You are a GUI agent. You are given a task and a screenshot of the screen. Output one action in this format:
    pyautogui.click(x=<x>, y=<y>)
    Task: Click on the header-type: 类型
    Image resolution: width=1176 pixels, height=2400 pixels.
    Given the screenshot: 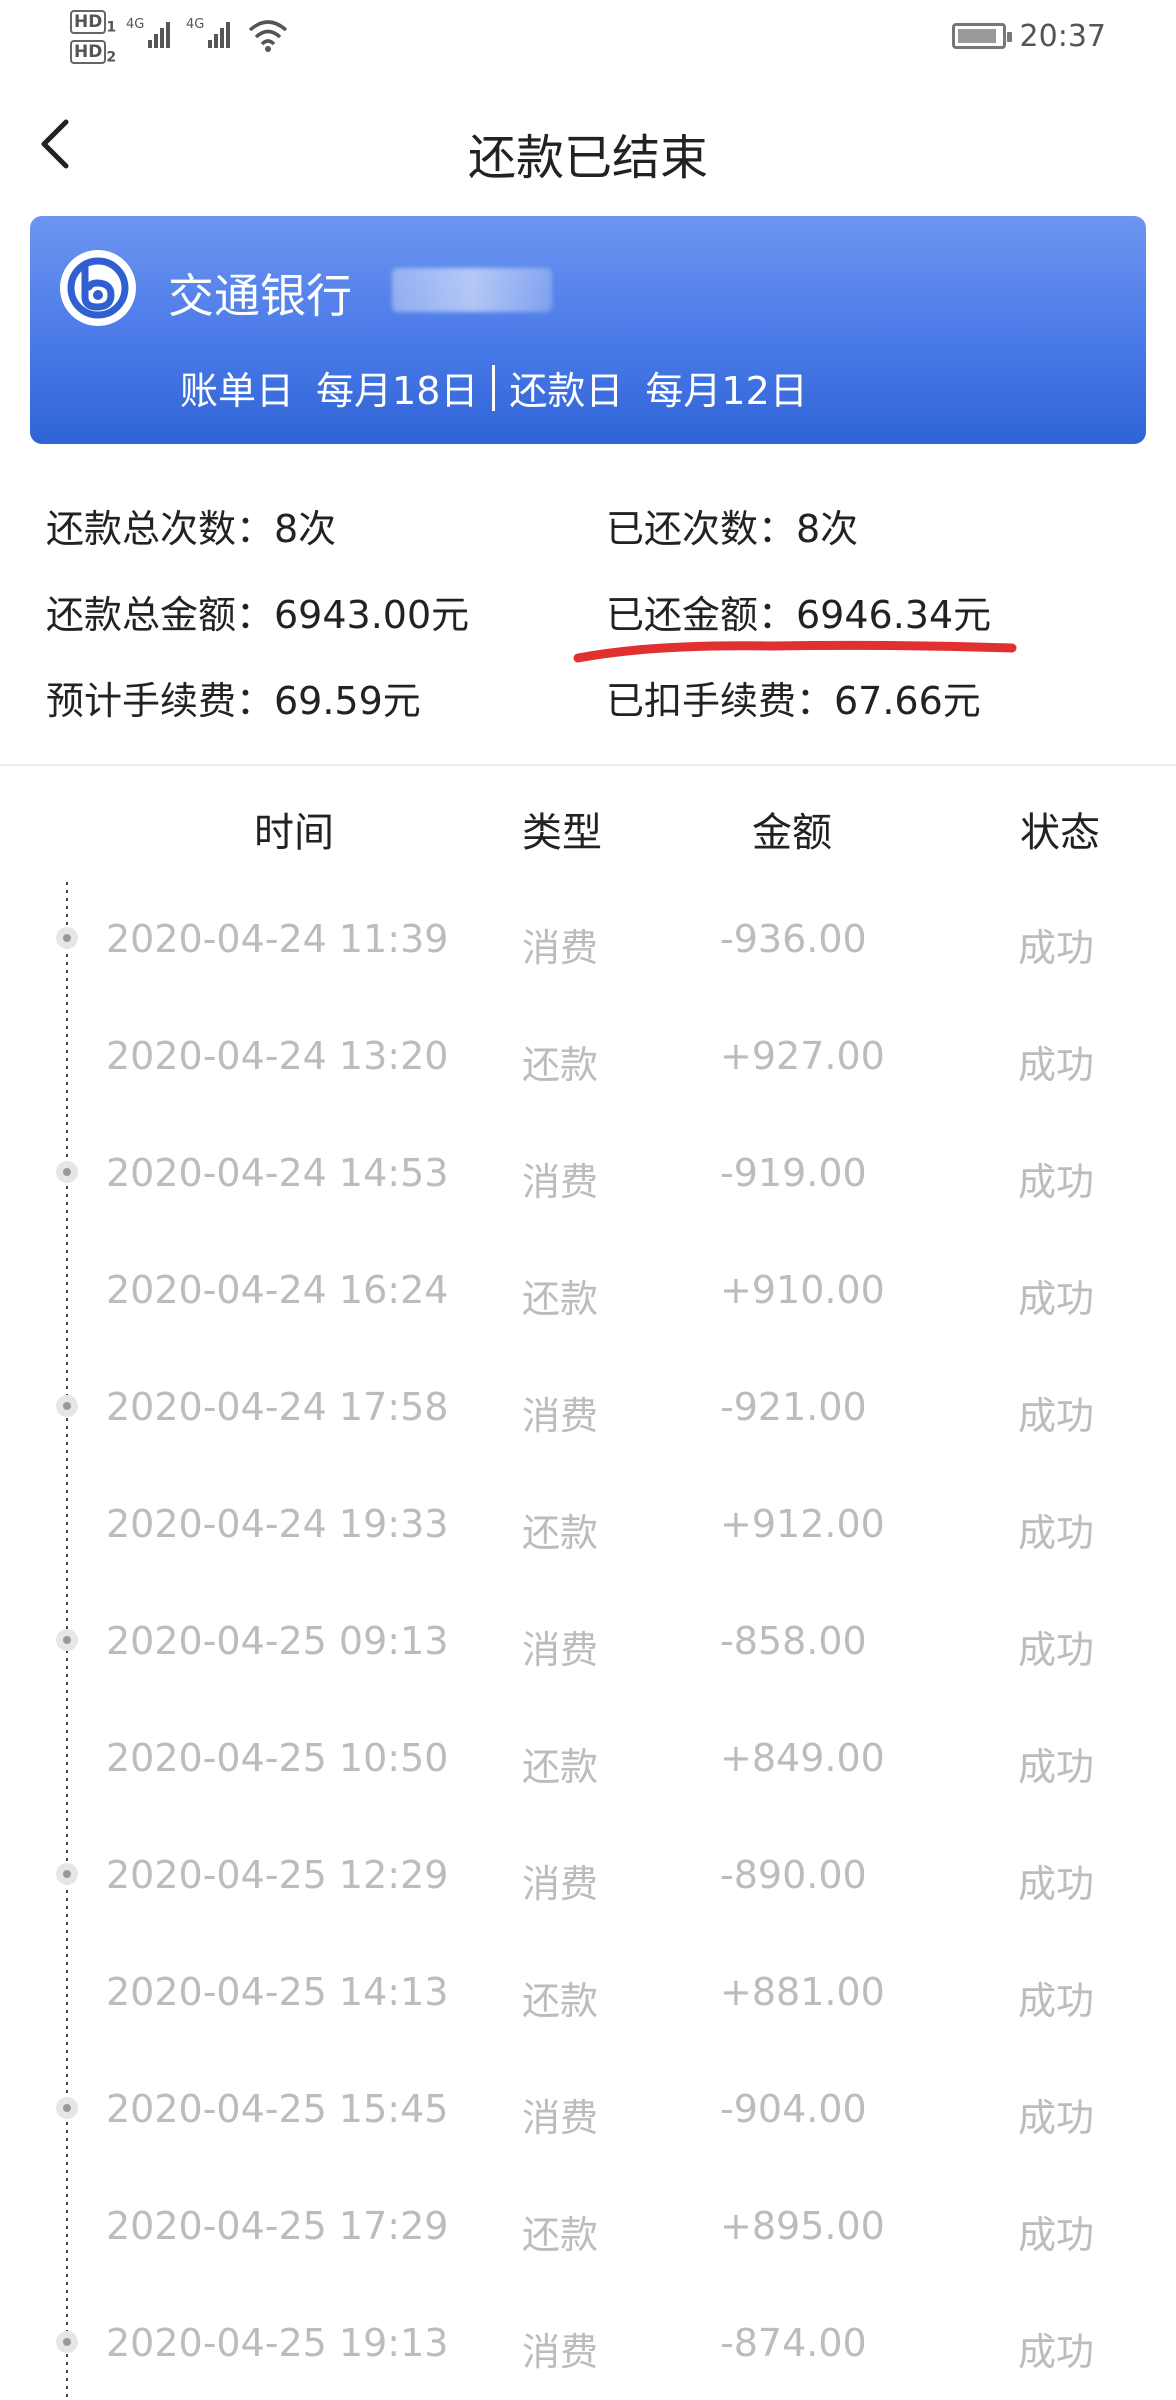 What is the action you would take?
    pyautogui.click(x=562, y=833)
    